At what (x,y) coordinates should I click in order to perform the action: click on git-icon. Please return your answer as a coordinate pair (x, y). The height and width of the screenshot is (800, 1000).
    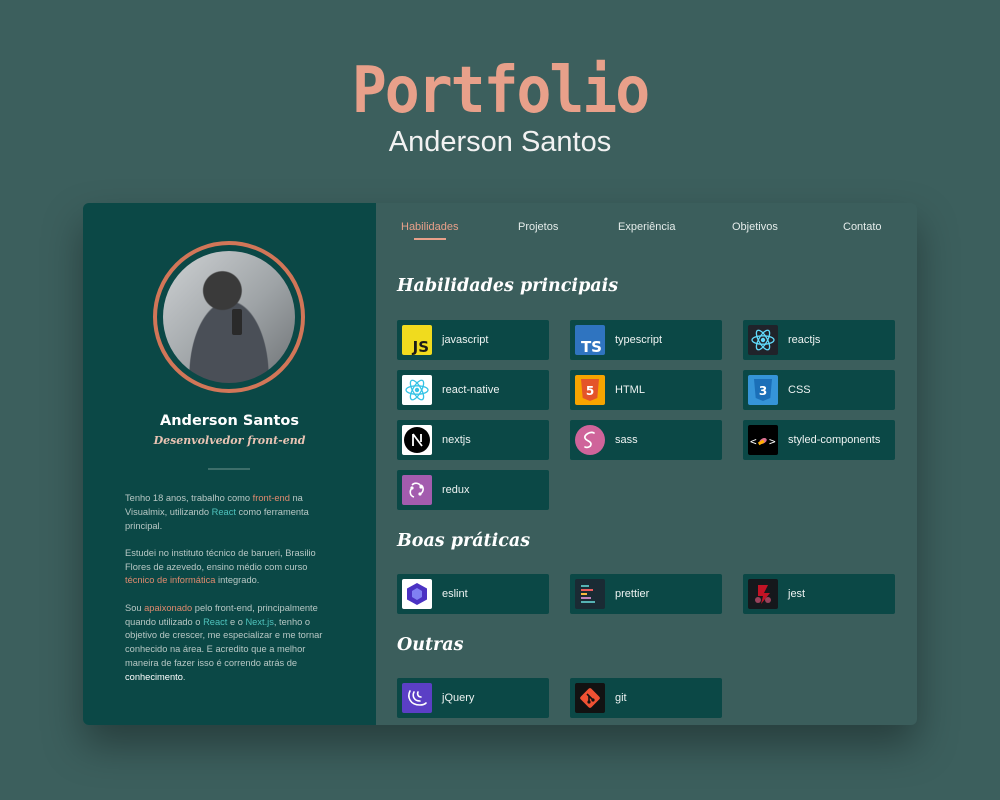
    Looking at the image, I should click on (590, 698).